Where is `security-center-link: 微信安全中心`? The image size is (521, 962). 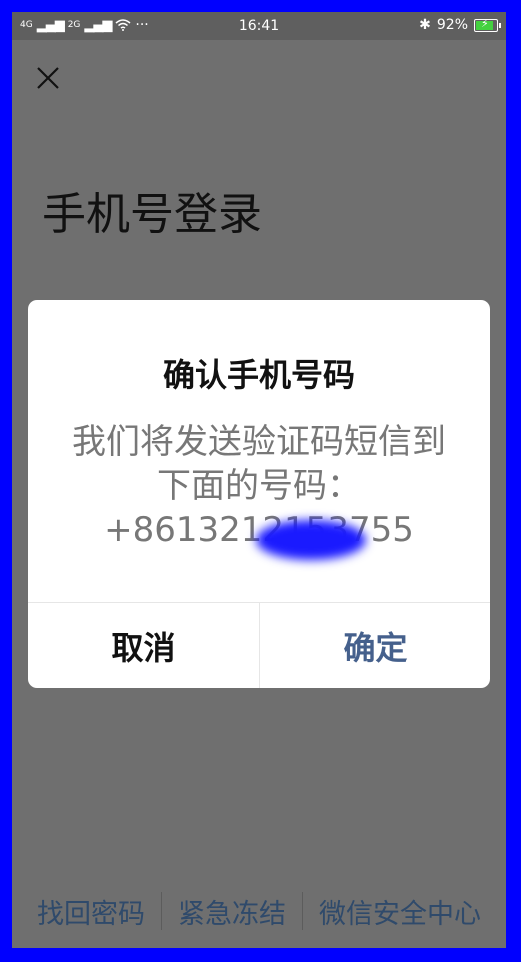 security-center-link: 微信安全中心 is located at coordinates (400, 911).